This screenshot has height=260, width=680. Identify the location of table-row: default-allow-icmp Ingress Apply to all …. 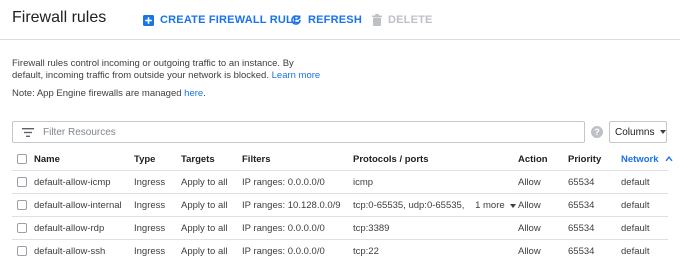
(340, 182).